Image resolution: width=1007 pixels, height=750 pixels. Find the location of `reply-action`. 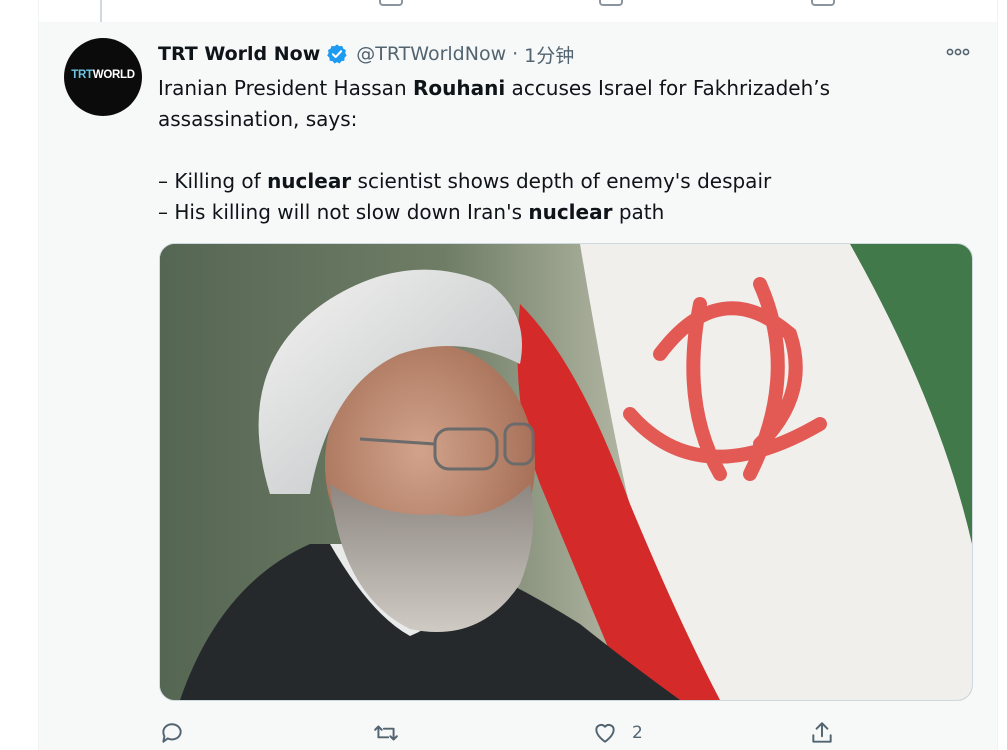

reply-action is located at coordinates (179, 733).